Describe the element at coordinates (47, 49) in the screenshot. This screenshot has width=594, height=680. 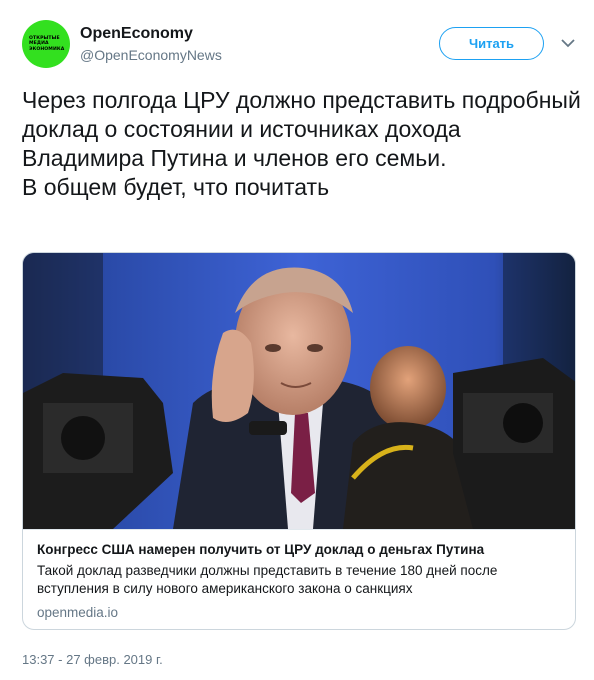
I see `avatar-text-line-3: ЭКОНОМИКА` at that location.